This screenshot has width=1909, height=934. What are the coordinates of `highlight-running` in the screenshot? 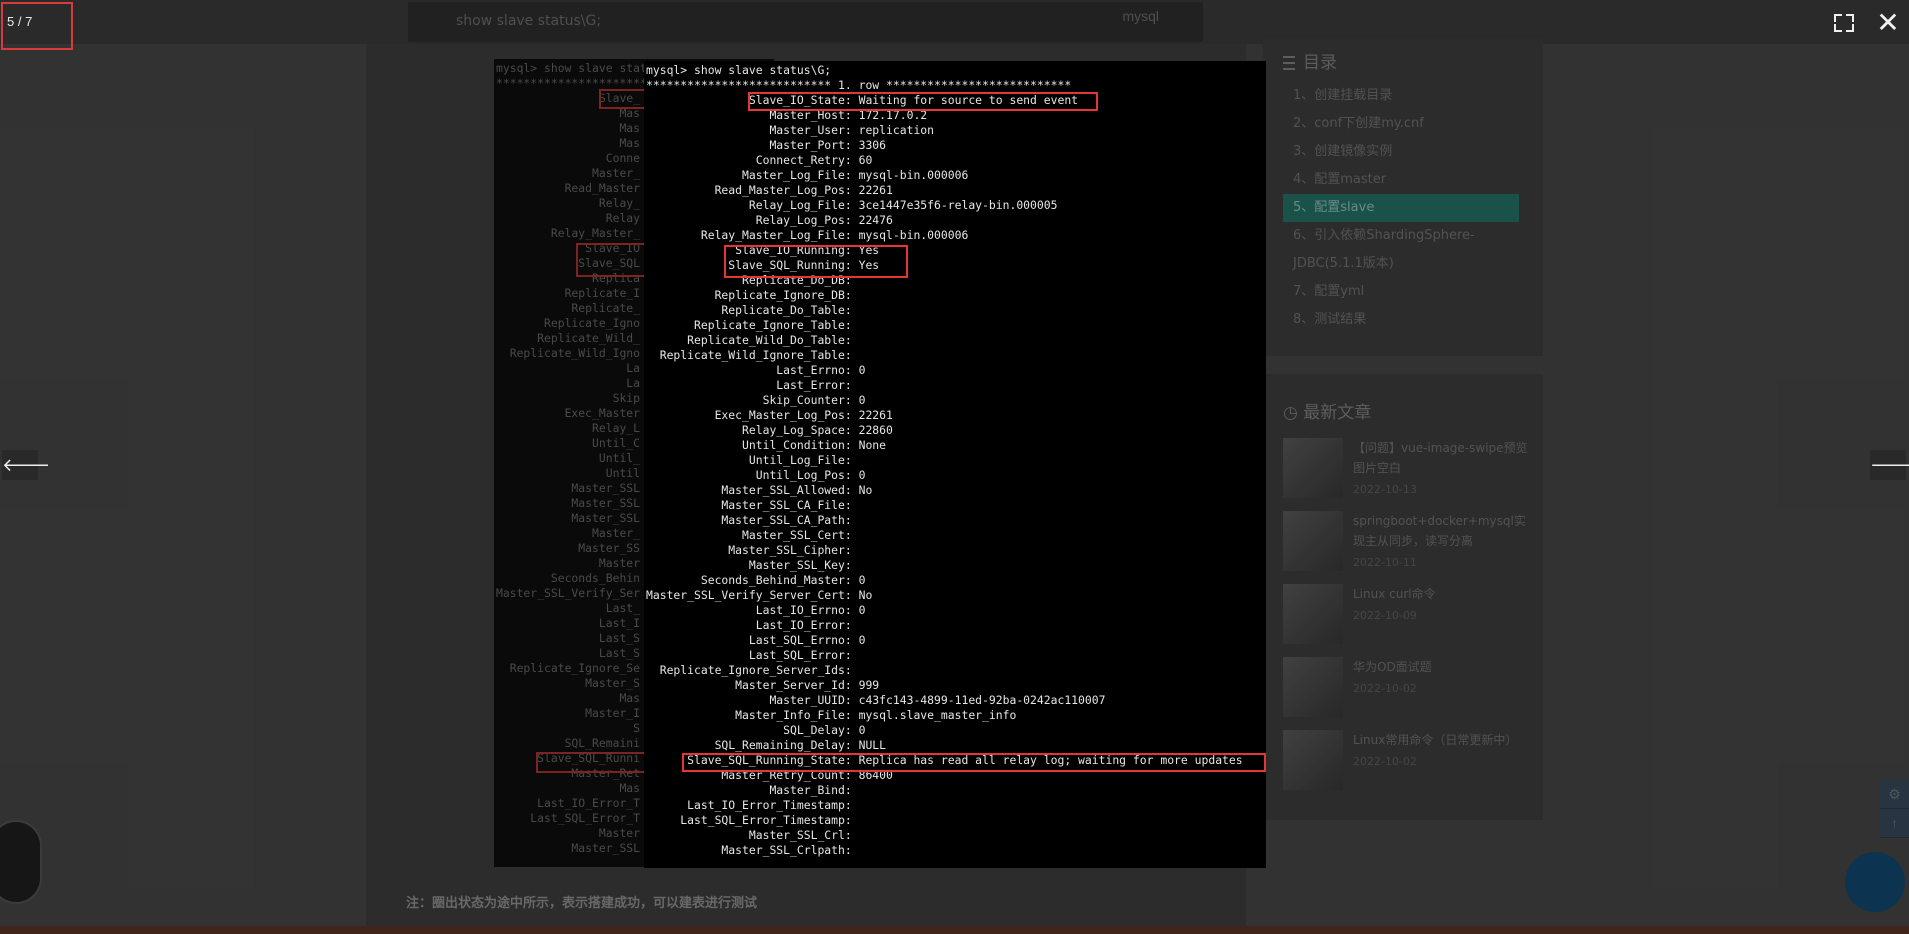 It's located at (816, 261).